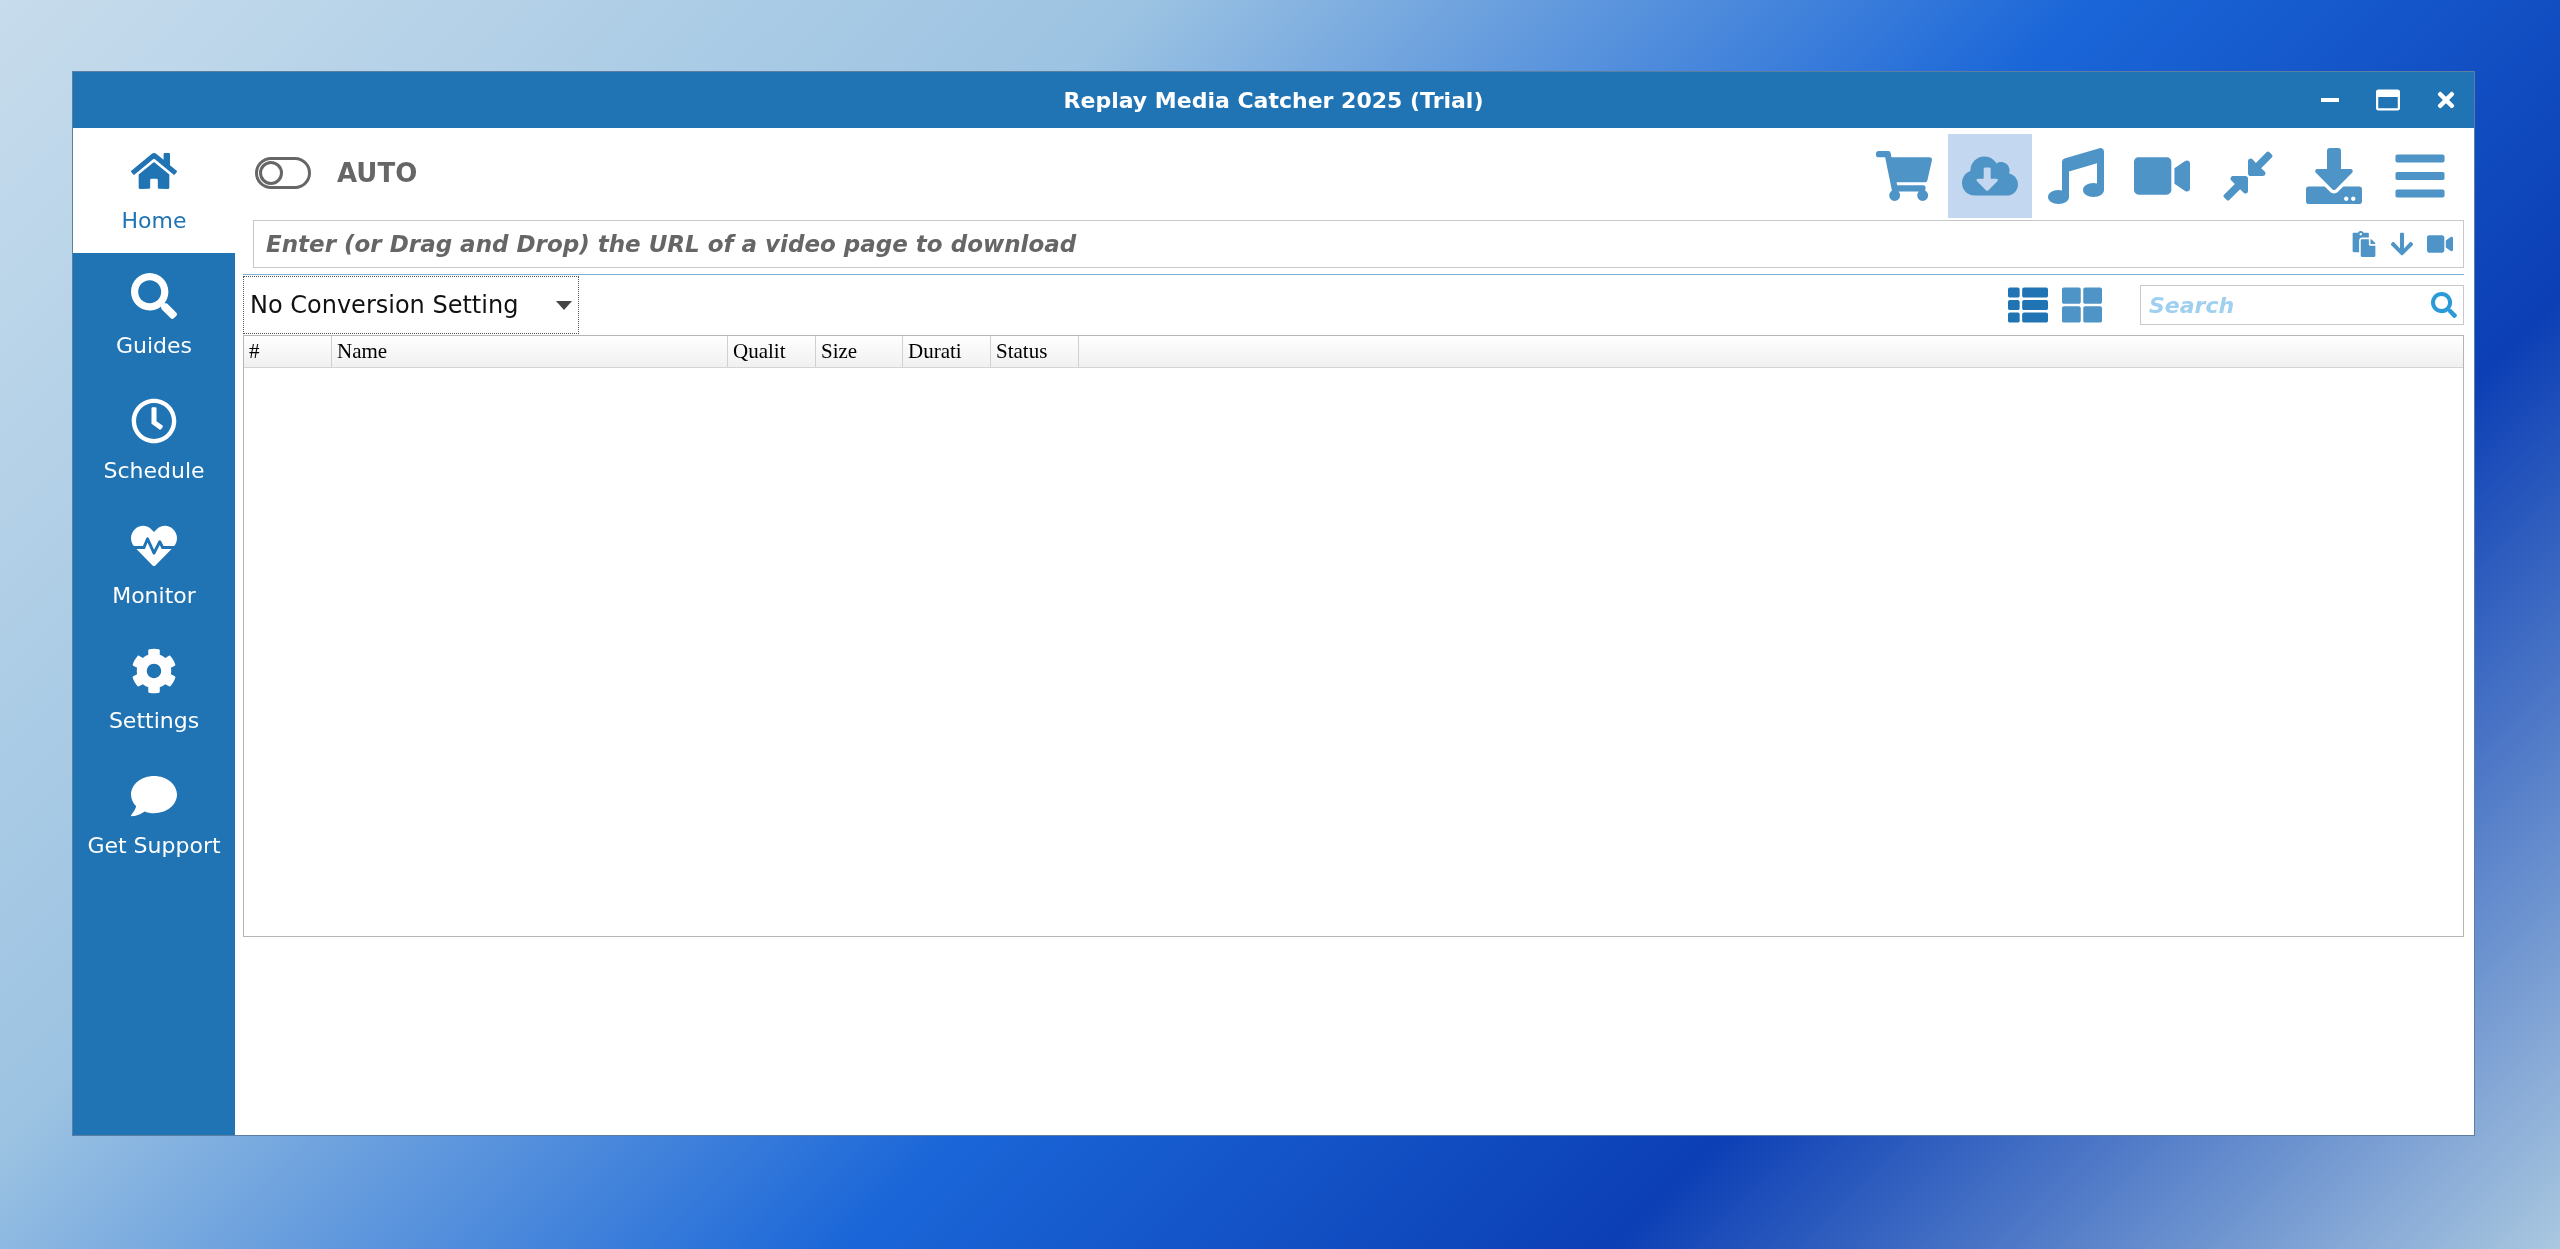 The image size is (2560, 1249). Describe the element at coordinates (288, 351) in the screenshot. I see `column-header: #` at that location.